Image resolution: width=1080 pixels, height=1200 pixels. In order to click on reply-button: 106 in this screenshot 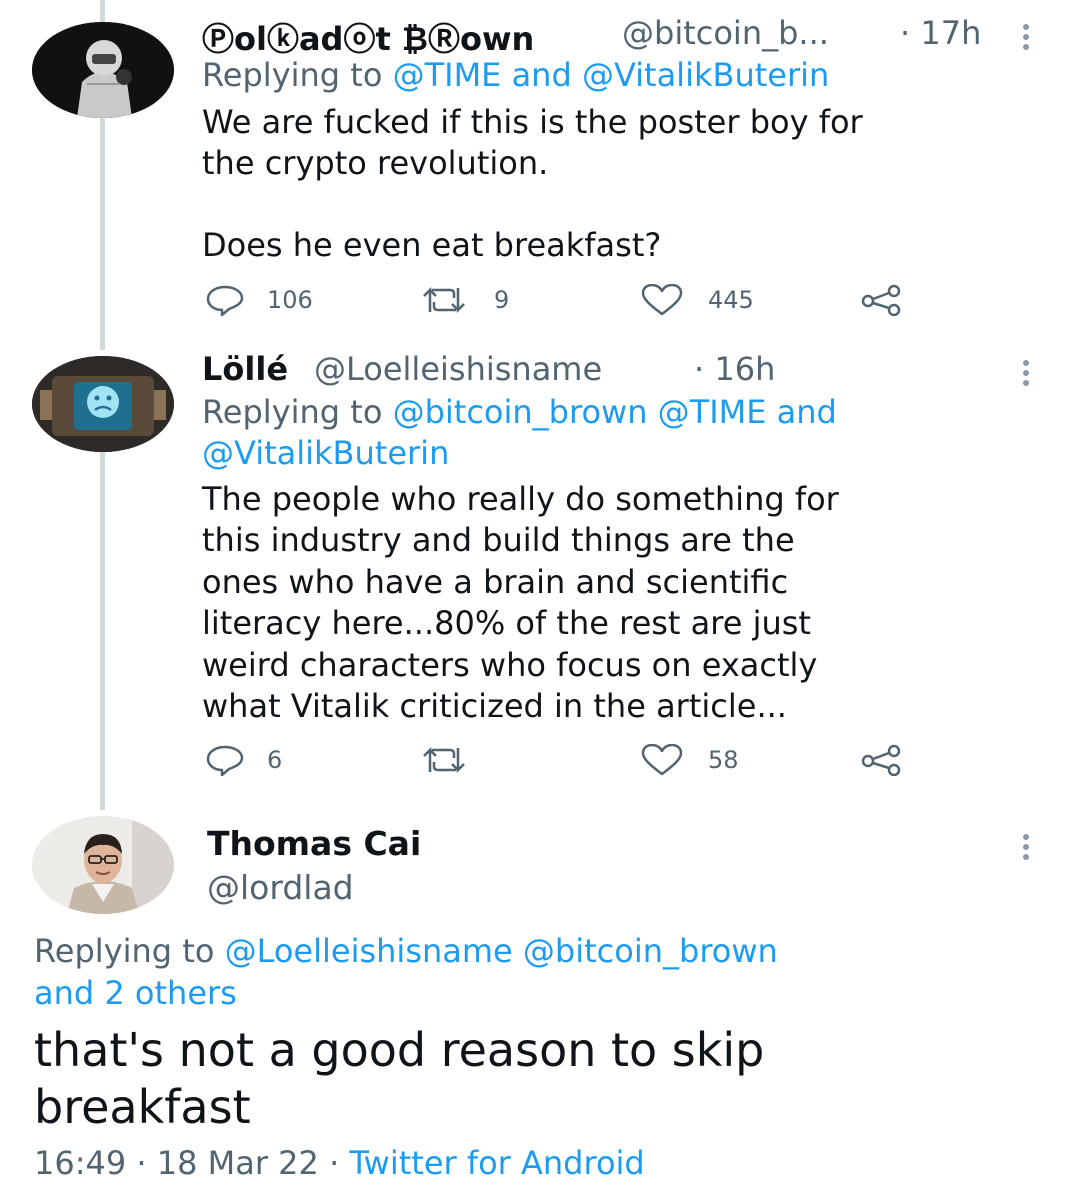, I will do `click(259, 300)`.